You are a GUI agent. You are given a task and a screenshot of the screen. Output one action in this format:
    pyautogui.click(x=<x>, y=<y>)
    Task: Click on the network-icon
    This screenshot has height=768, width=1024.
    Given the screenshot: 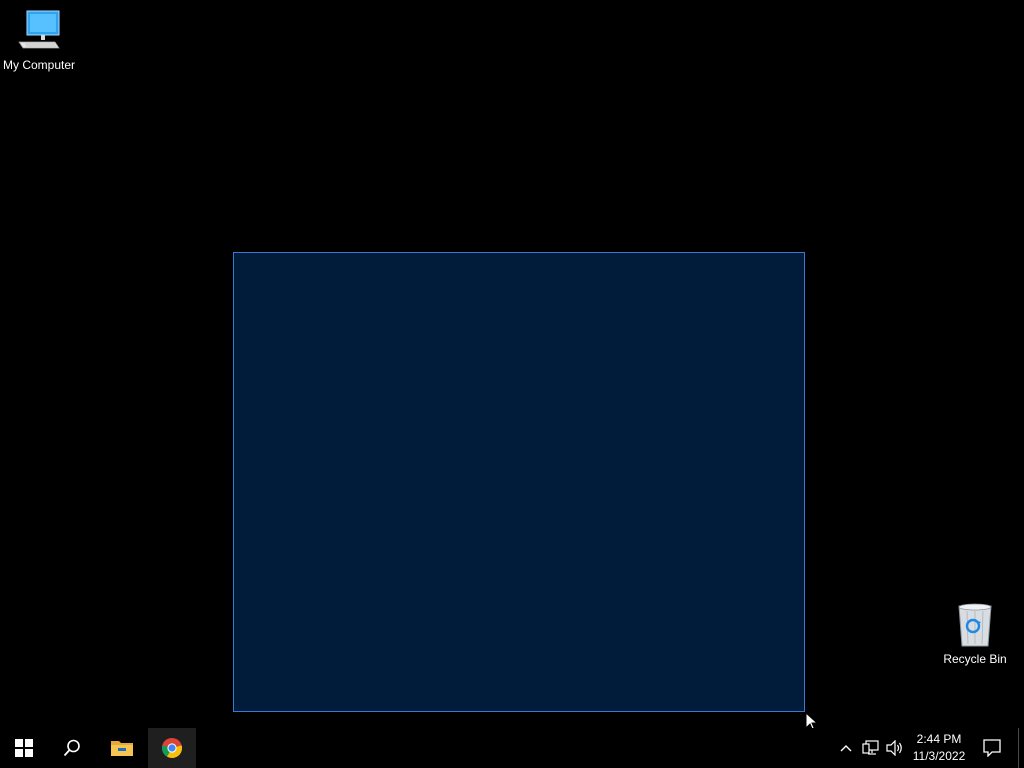 What is the action you would take?
    pyautogui.click(x=870, y=747)
    